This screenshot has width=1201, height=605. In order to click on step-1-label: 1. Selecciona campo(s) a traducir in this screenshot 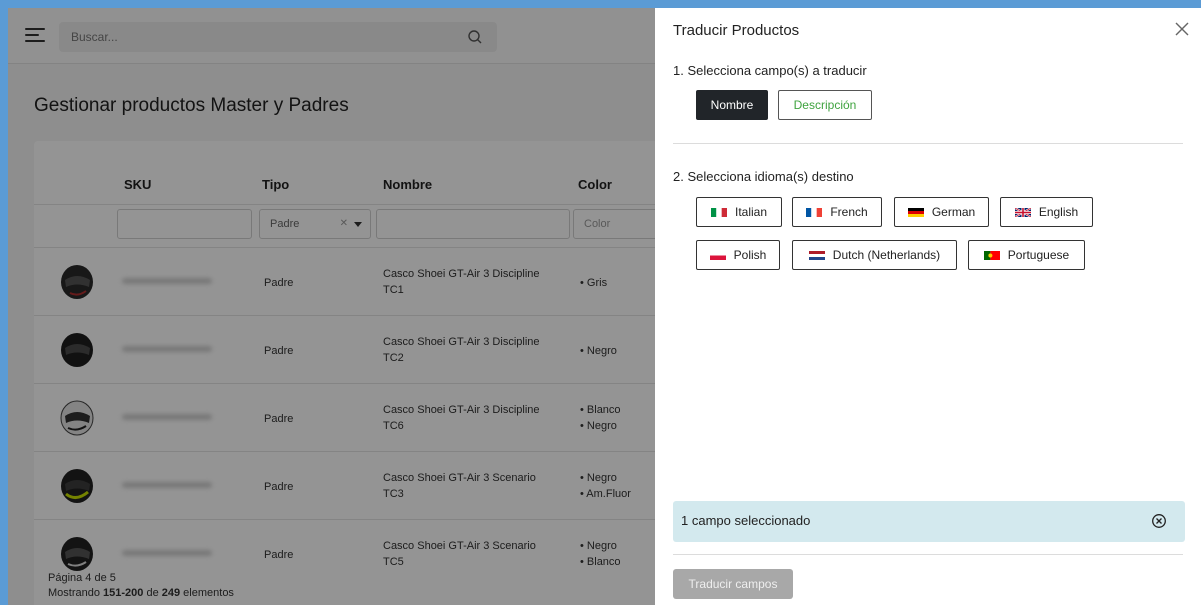, I will do `click(770, 70)`.